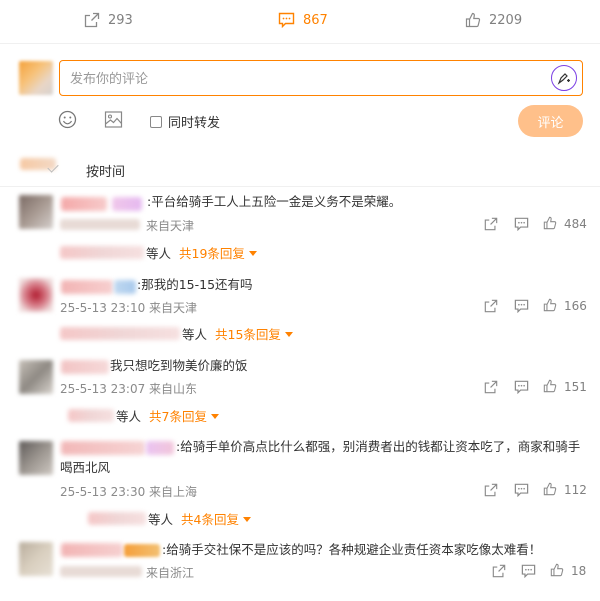 Image resolution: width=600 pixels, height=601 pixels. What do you see at coordinates (113, 119) in the screenshot?
I see `image-icon` at bounding box center [113, 119].